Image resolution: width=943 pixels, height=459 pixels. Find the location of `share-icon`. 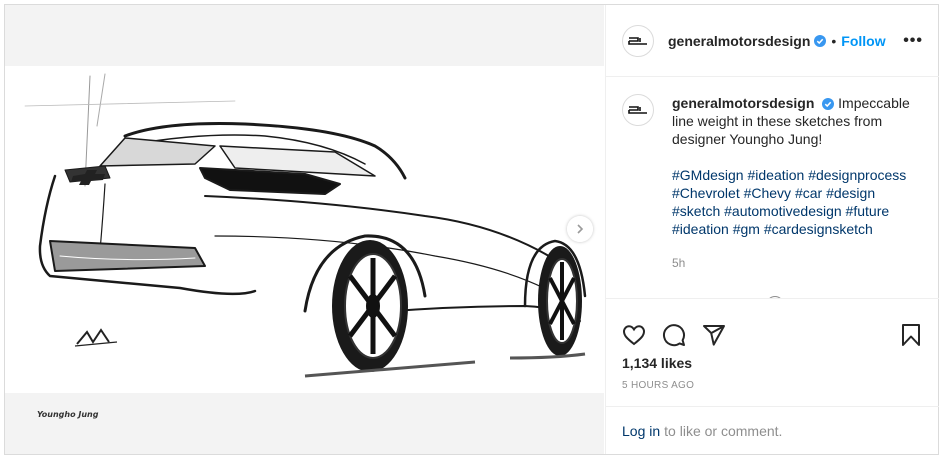

share-icon is located at coordinates (714, 335).